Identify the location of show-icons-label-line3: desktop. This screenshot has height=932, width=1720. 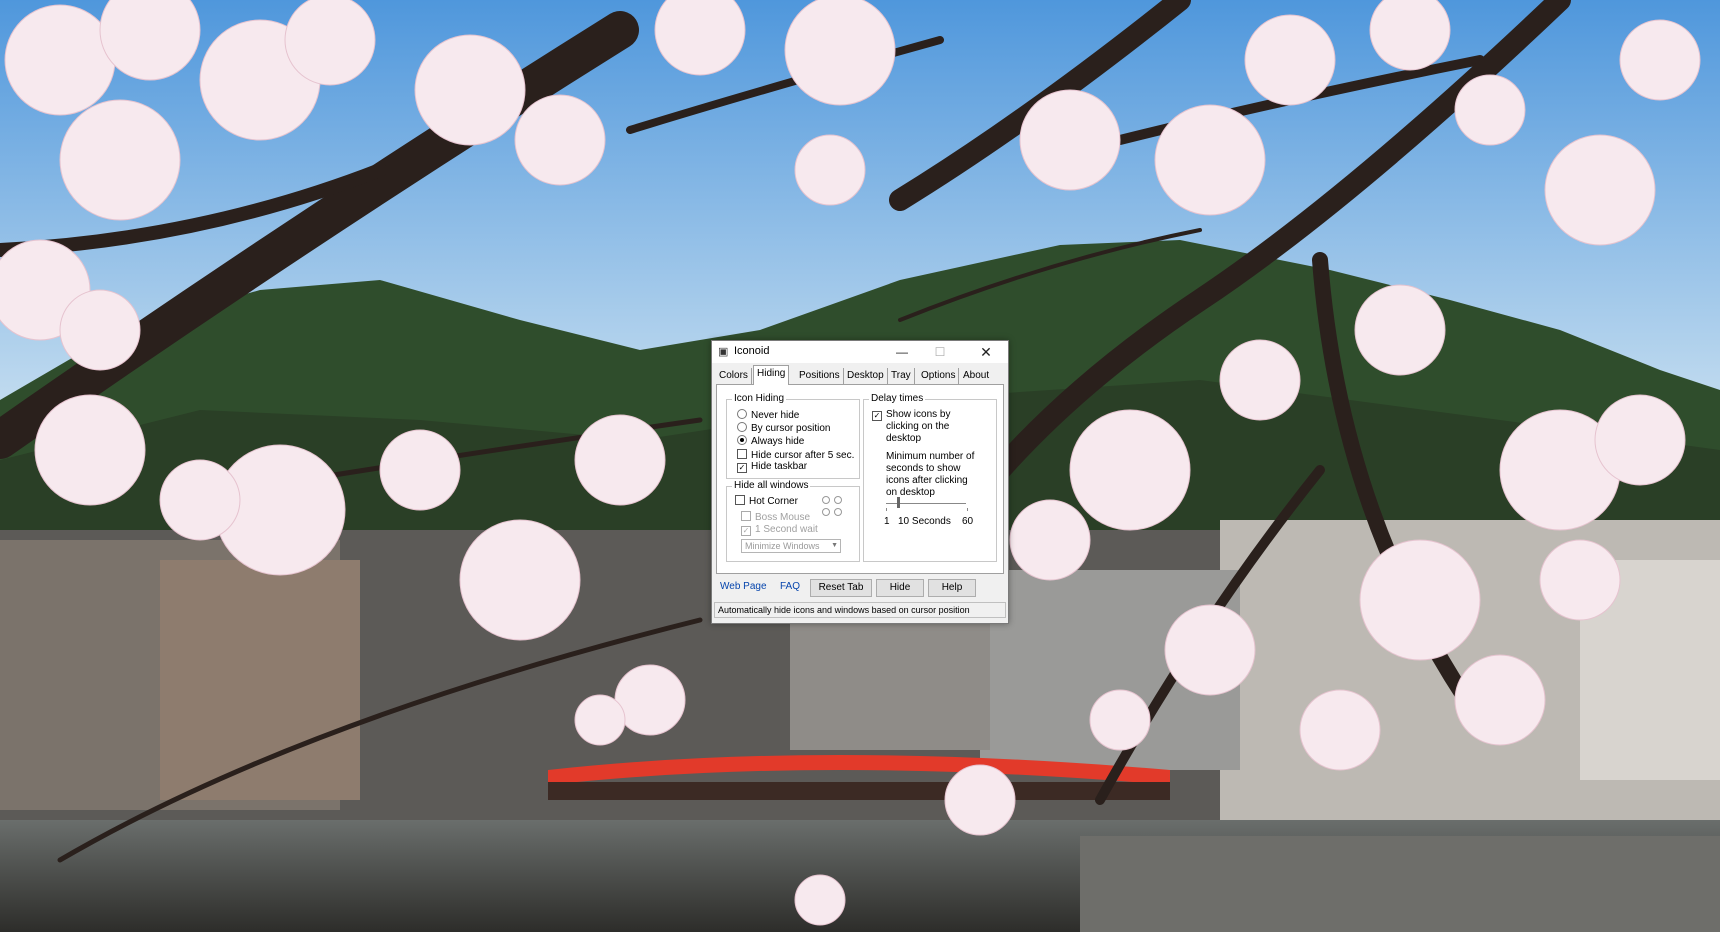
(904, 438).